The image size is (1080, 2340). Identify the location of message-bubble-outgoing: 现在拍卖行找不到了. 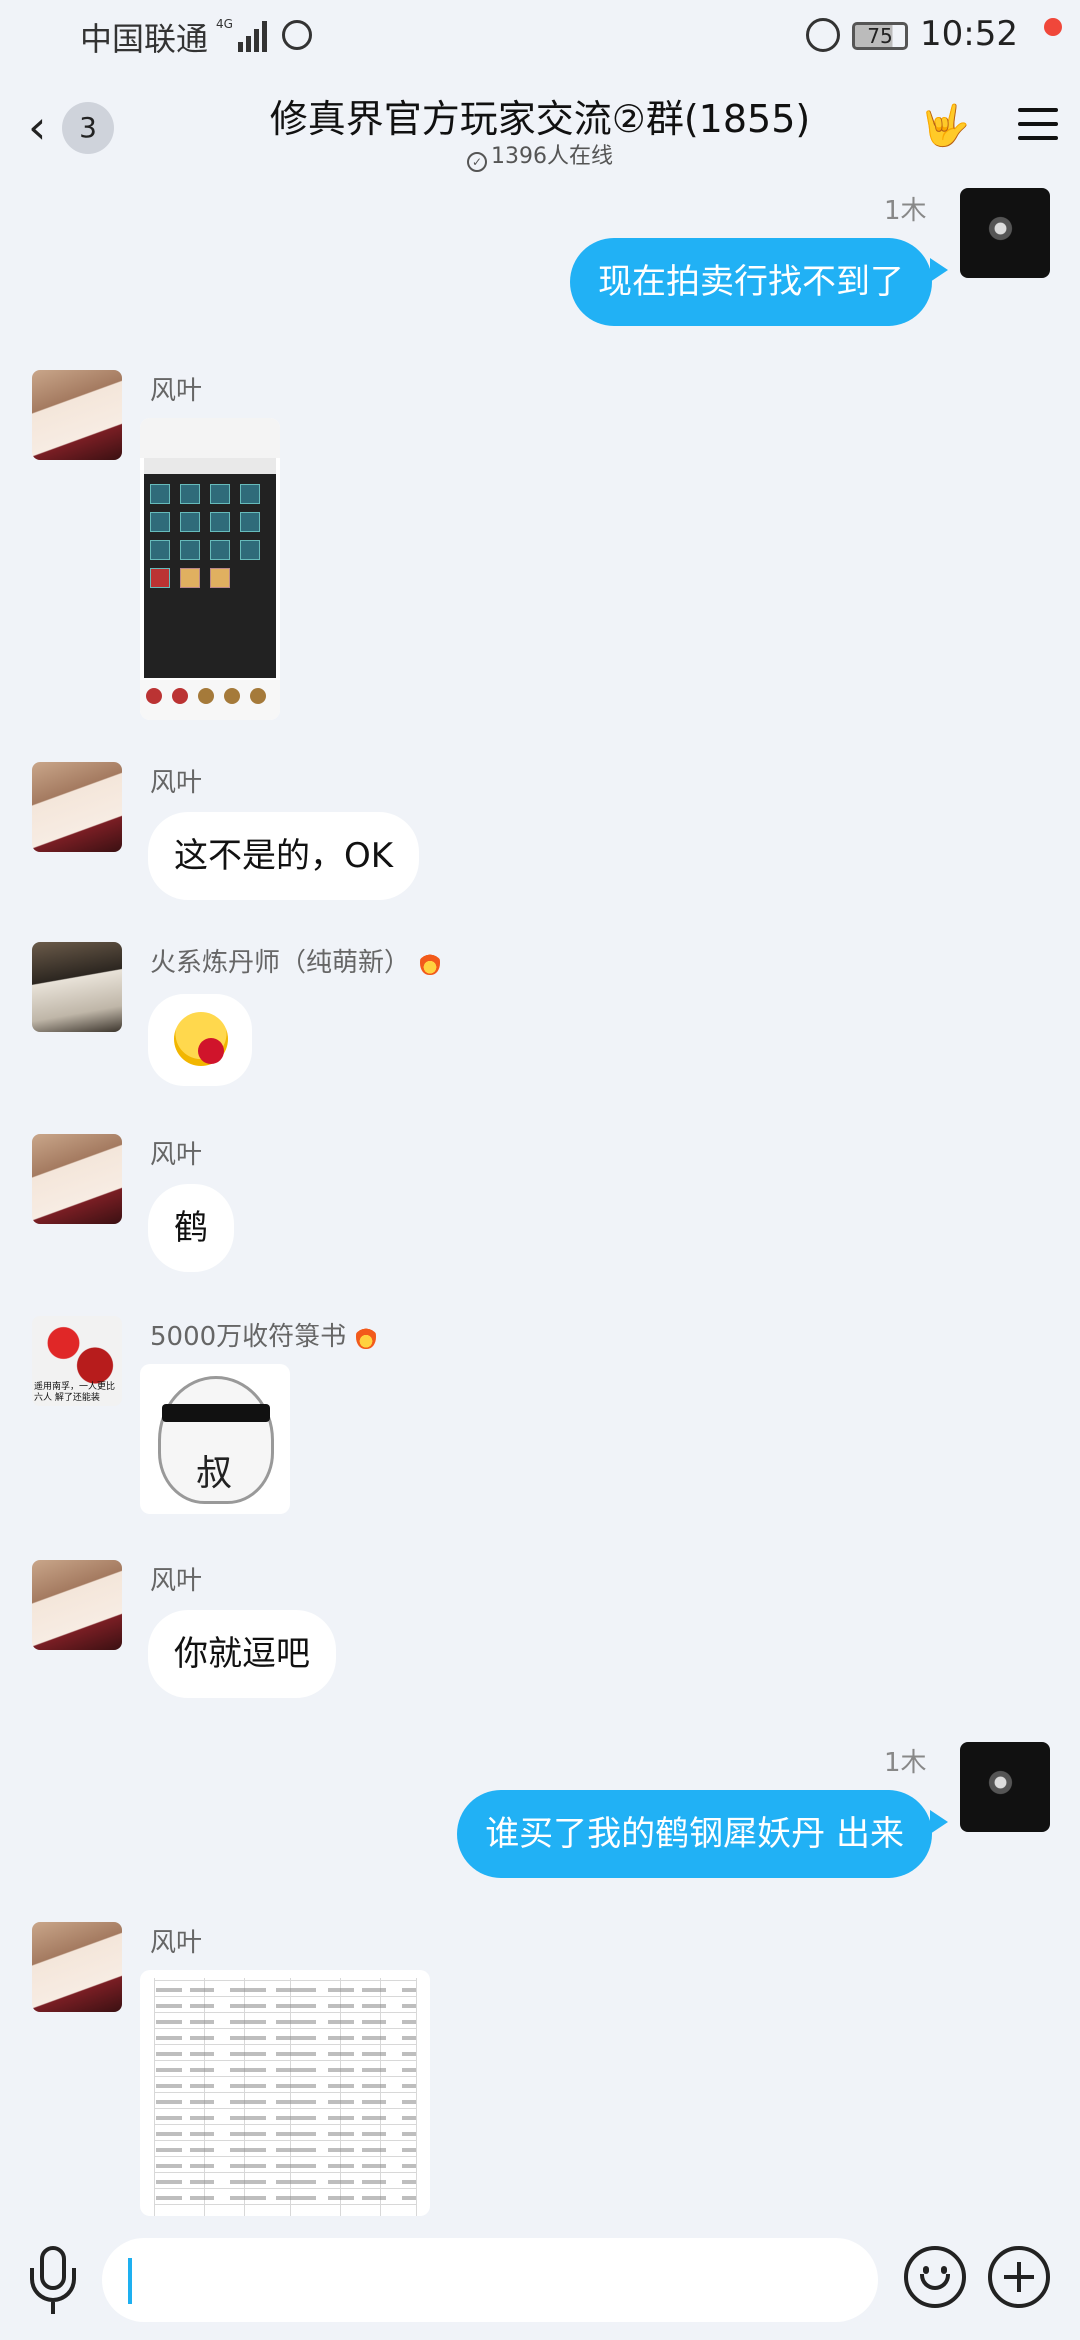
(751, 282).